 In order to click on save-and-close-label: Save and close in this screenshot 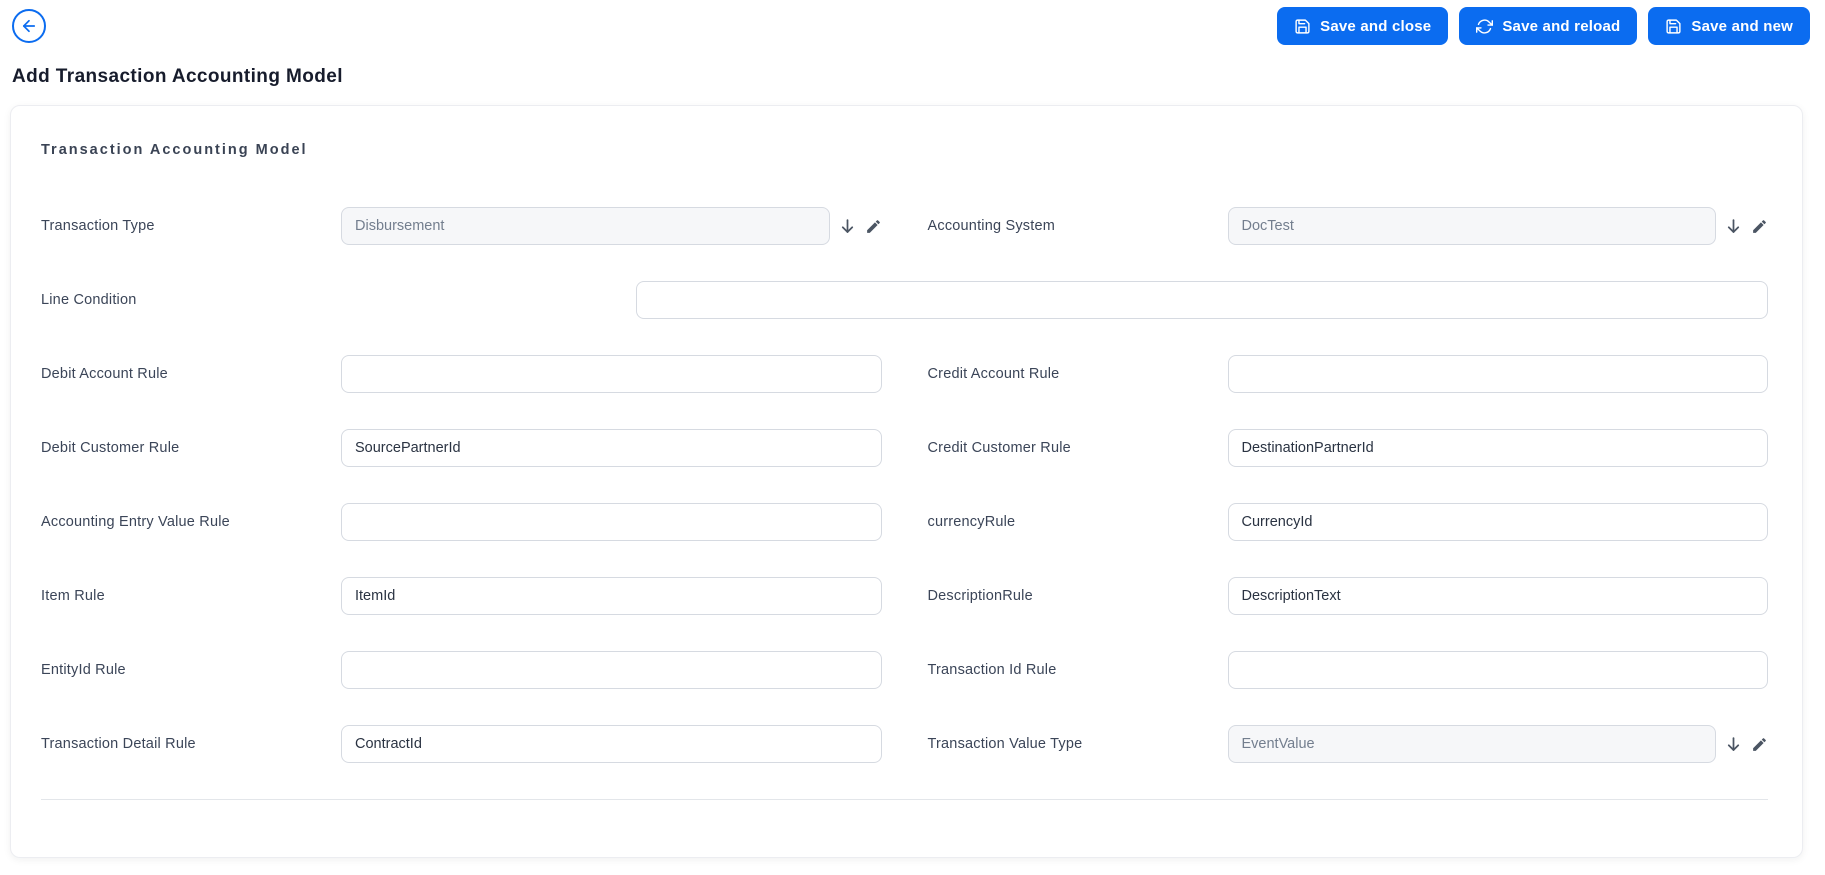, I will do `click(1376, 26)`.